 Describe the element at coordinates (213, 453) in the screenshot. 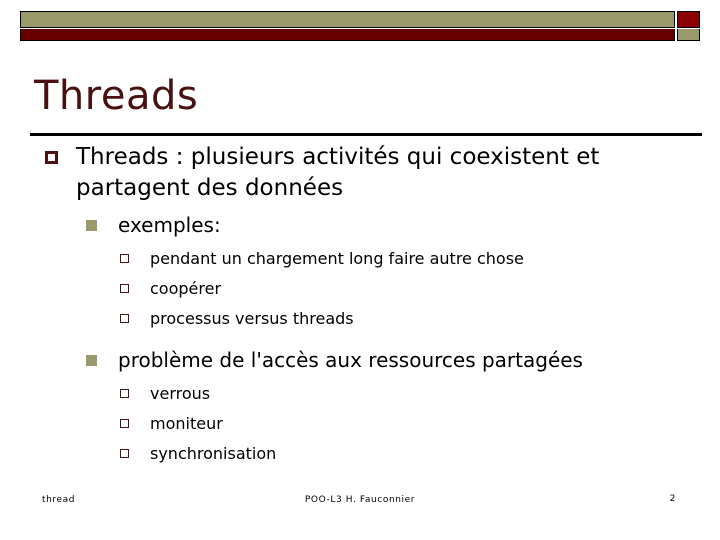

I see `list-item-label: synchronisation` at that location.